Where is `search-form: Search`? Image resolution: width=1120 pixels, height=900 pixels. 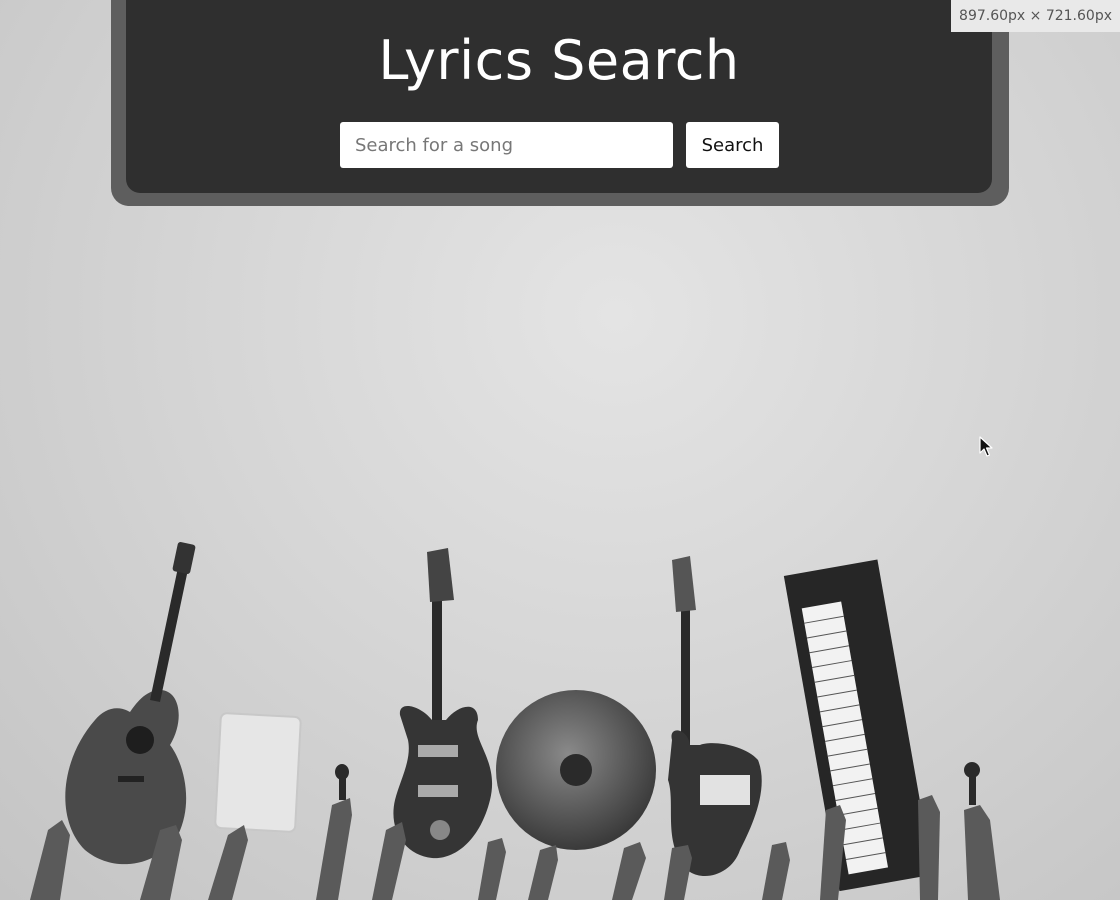
search-form: Search is located at coordinates (559, 145).